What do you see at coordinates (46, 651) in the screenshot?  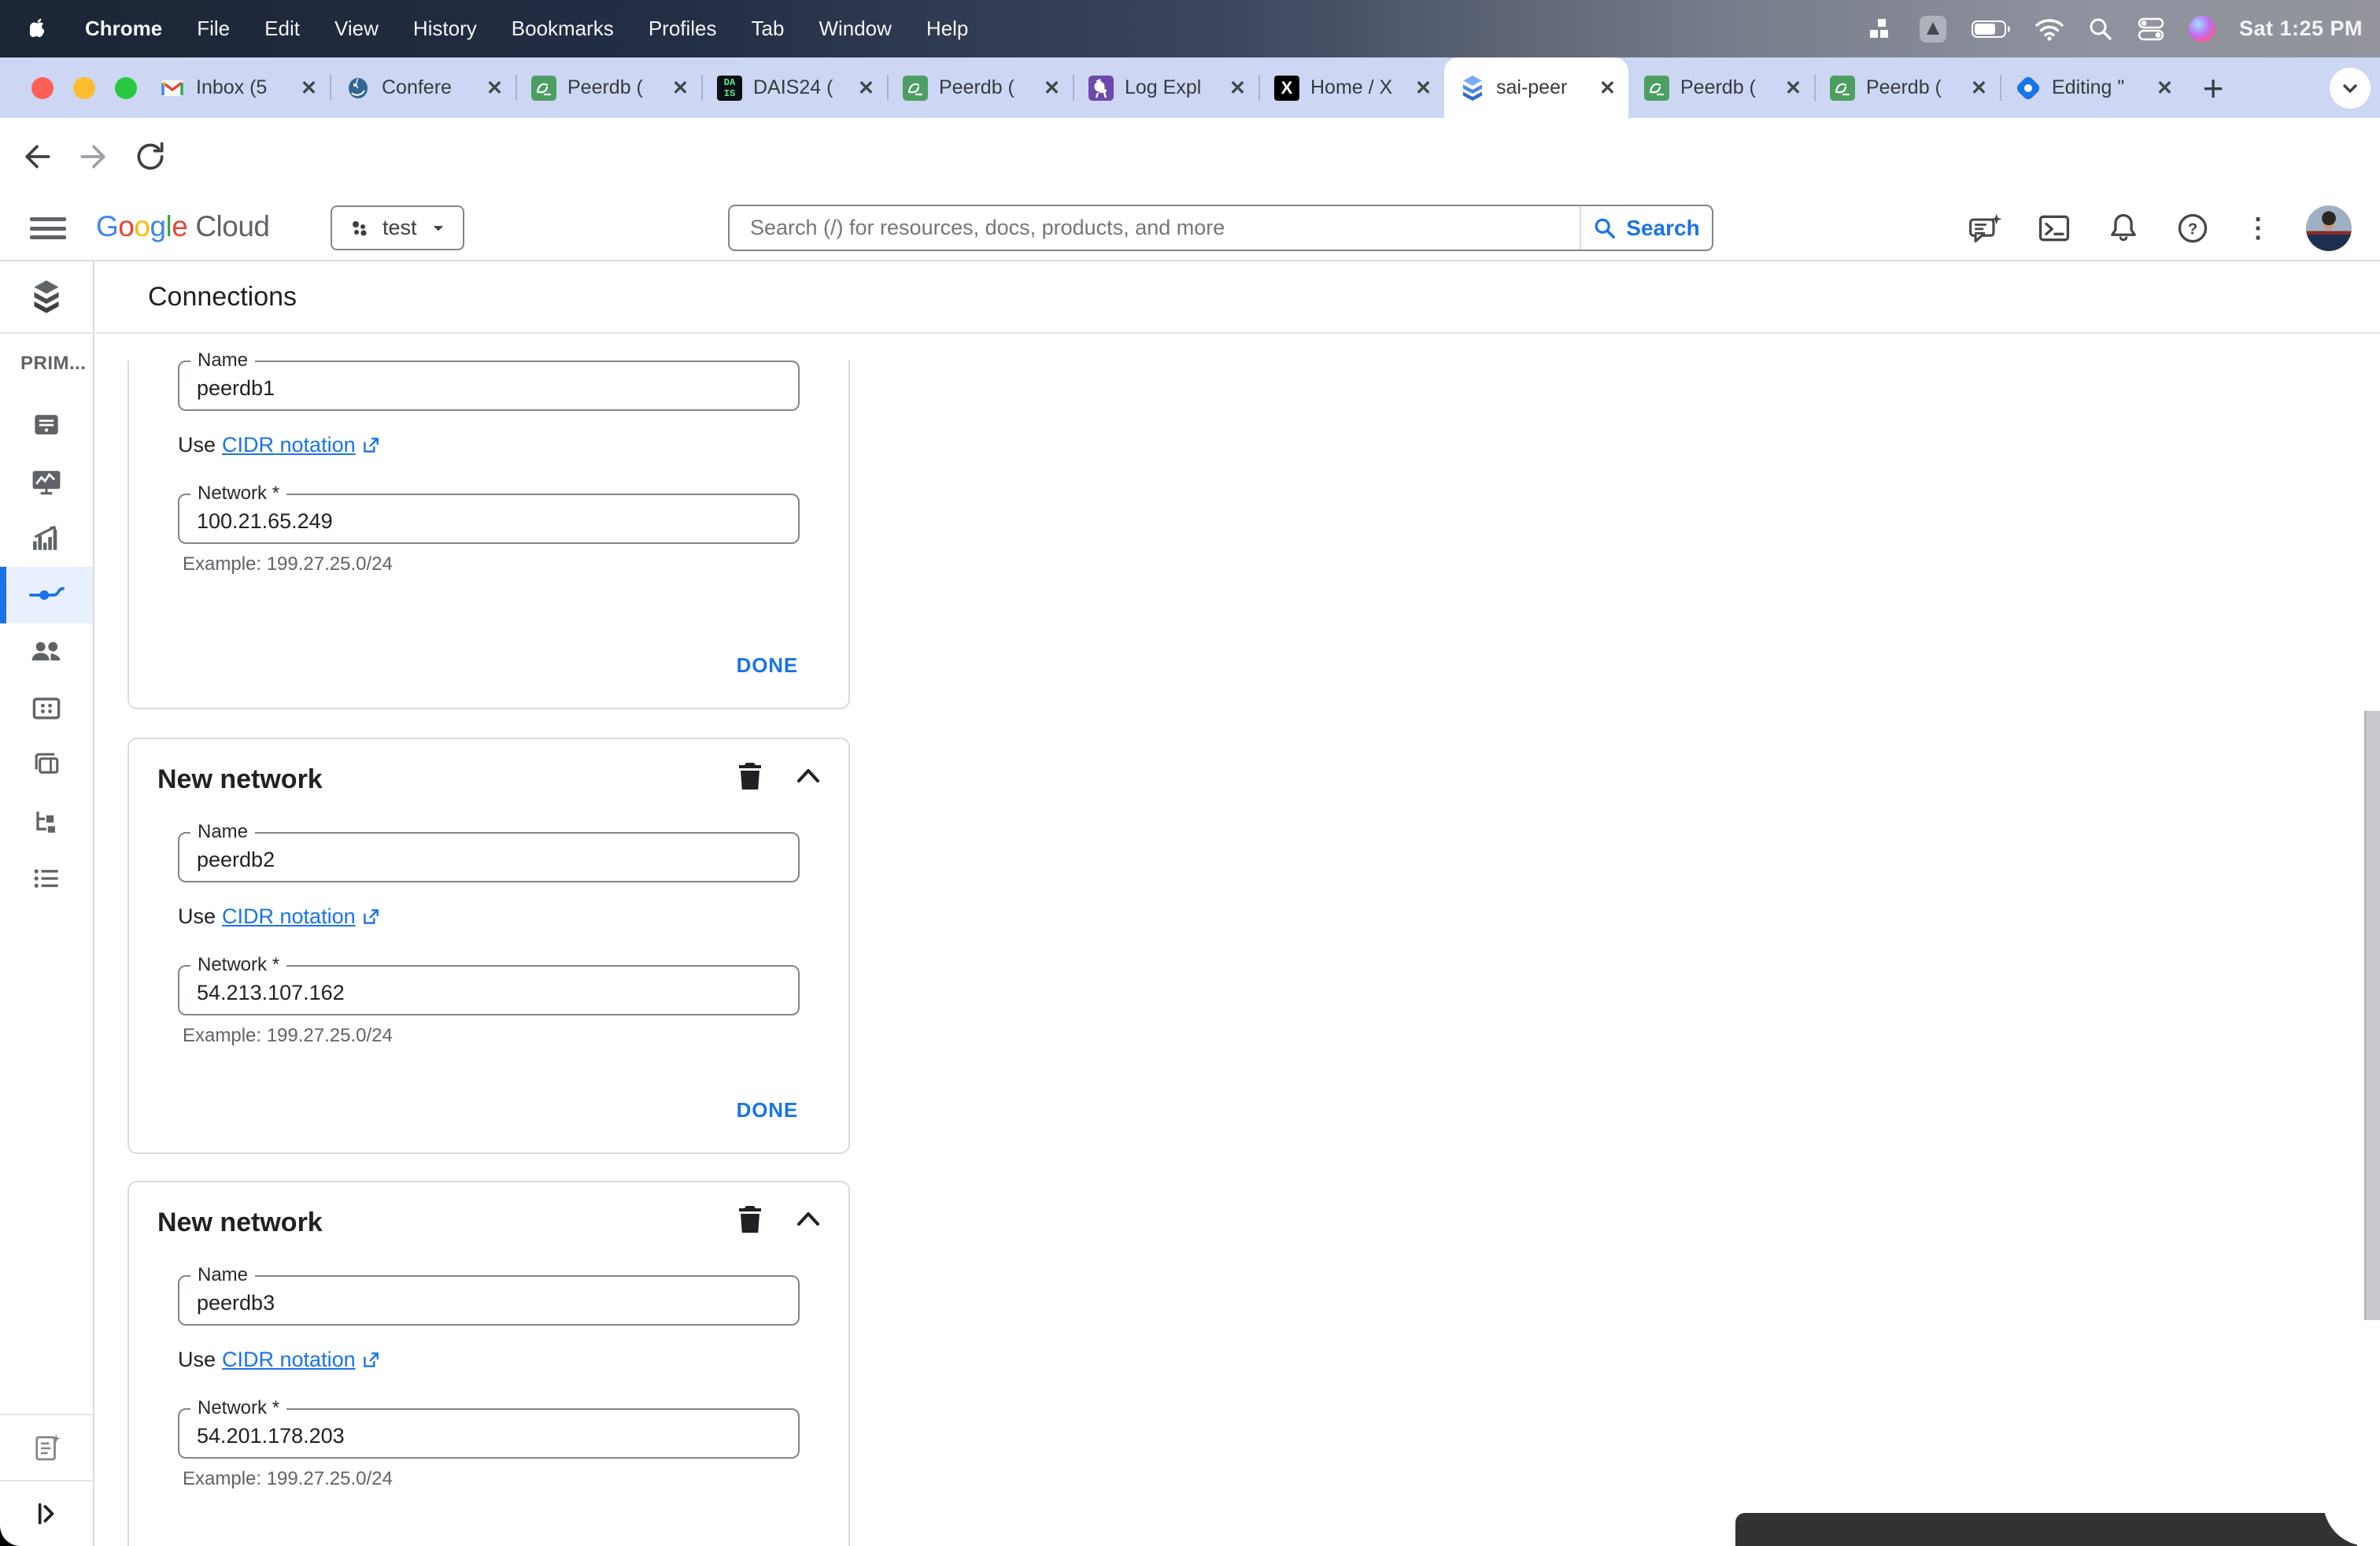 I see `sidebar-item-users` at bounding box center [46, 651].